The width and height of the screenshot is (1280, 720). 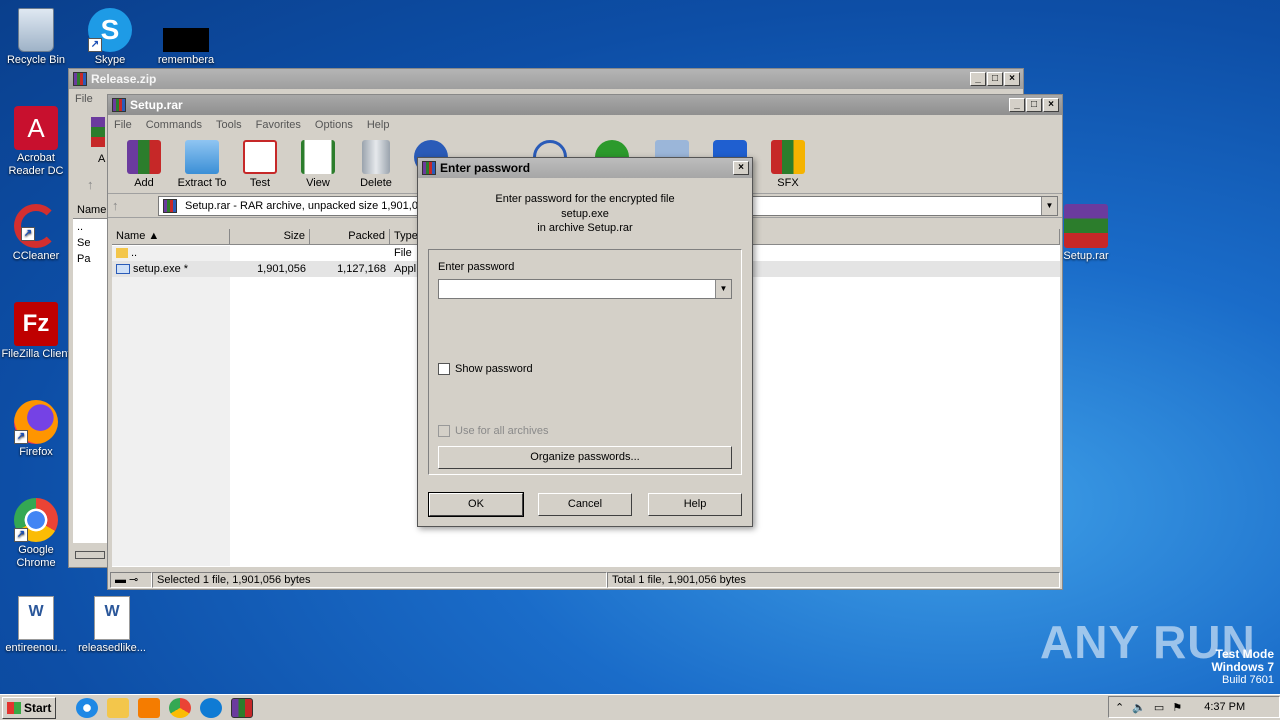 What do you see at coordinates (229, 125) in the screenshot?
I see `menu-tools: Tools` at bounding box center [229, 125].